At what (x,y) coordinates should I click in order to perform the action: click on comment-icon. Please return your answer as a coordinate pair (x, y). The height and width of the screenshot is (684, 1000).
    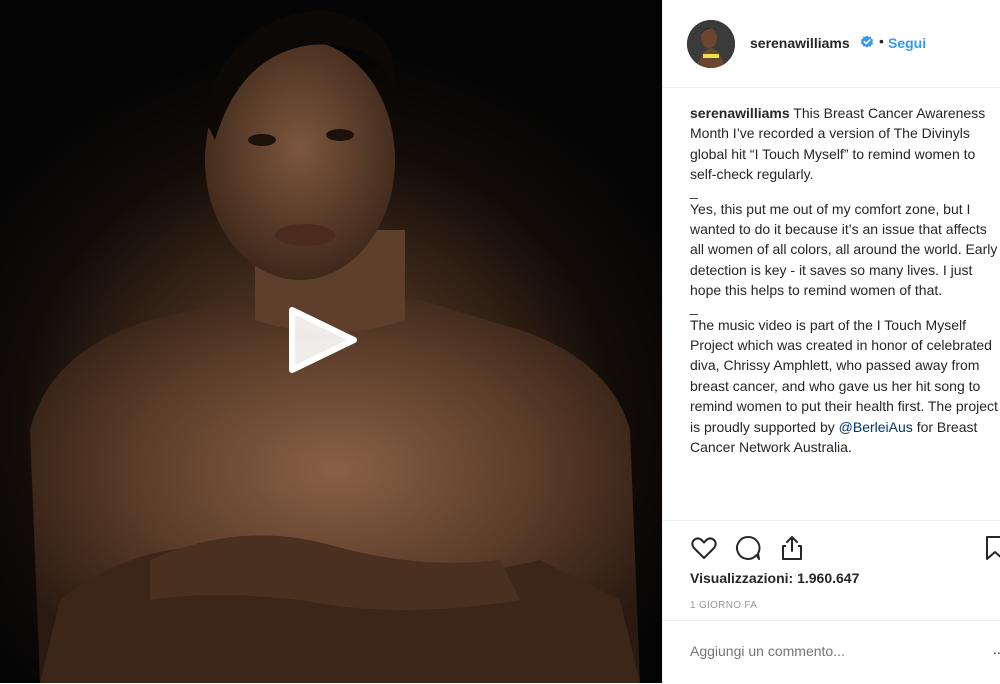
    Looking at the image, I should click on (748, 548).